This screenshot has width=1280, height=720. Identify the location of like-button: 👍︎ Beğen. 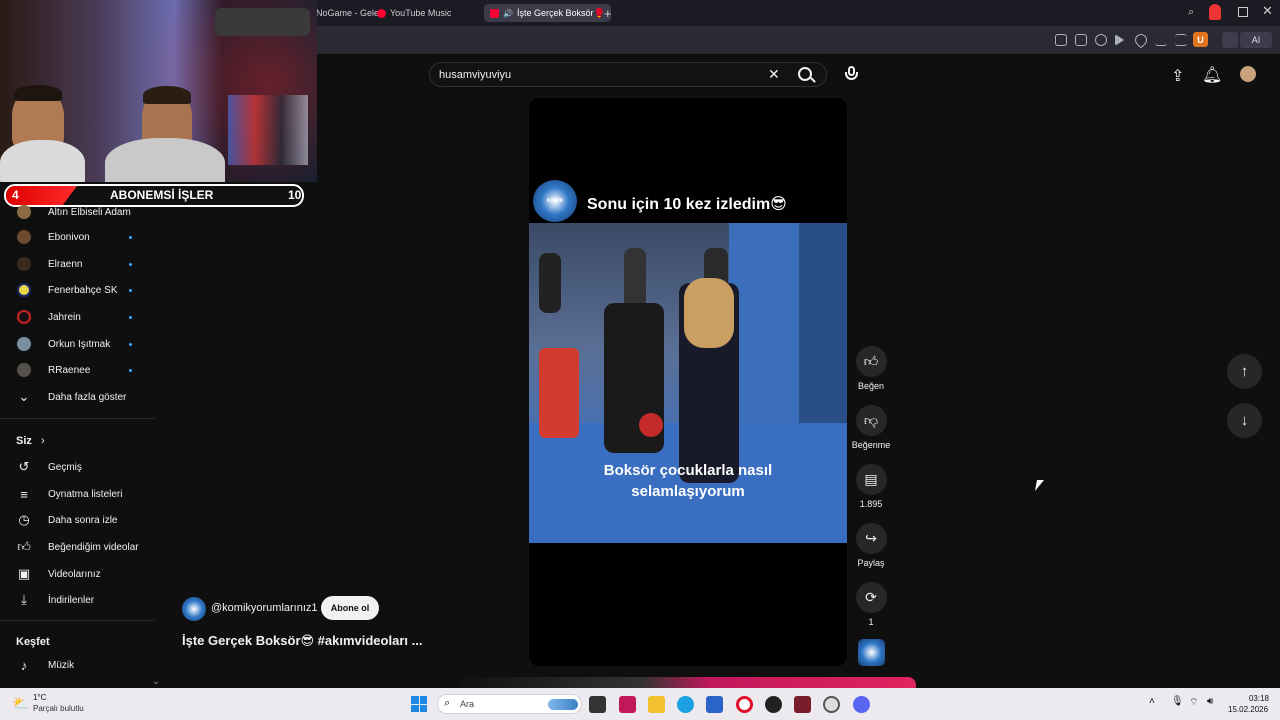
(871, 368).